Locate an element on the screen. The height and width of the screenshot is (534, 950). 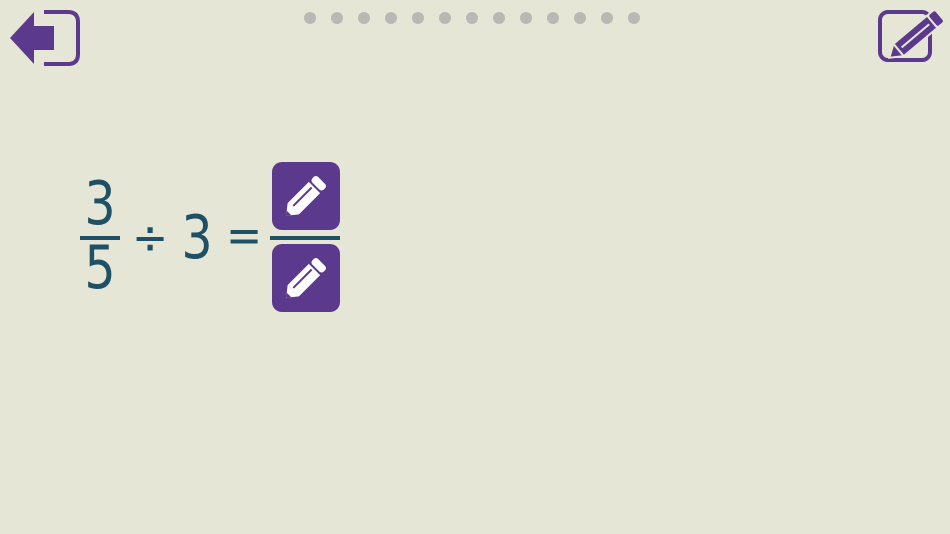
edit-button is located at coordinates (912, 35).